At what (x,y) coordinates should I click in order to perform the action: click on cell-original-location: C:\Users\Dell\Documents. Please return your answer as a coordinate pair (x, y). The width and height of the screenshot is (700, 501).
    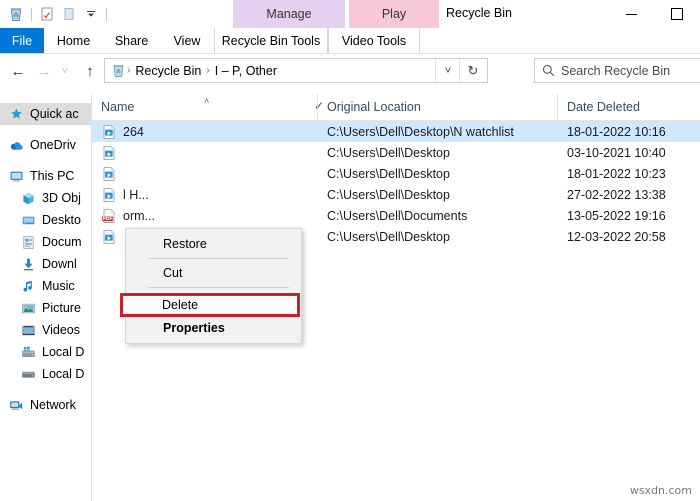
    Looking at the image, I should click on (437, 215).